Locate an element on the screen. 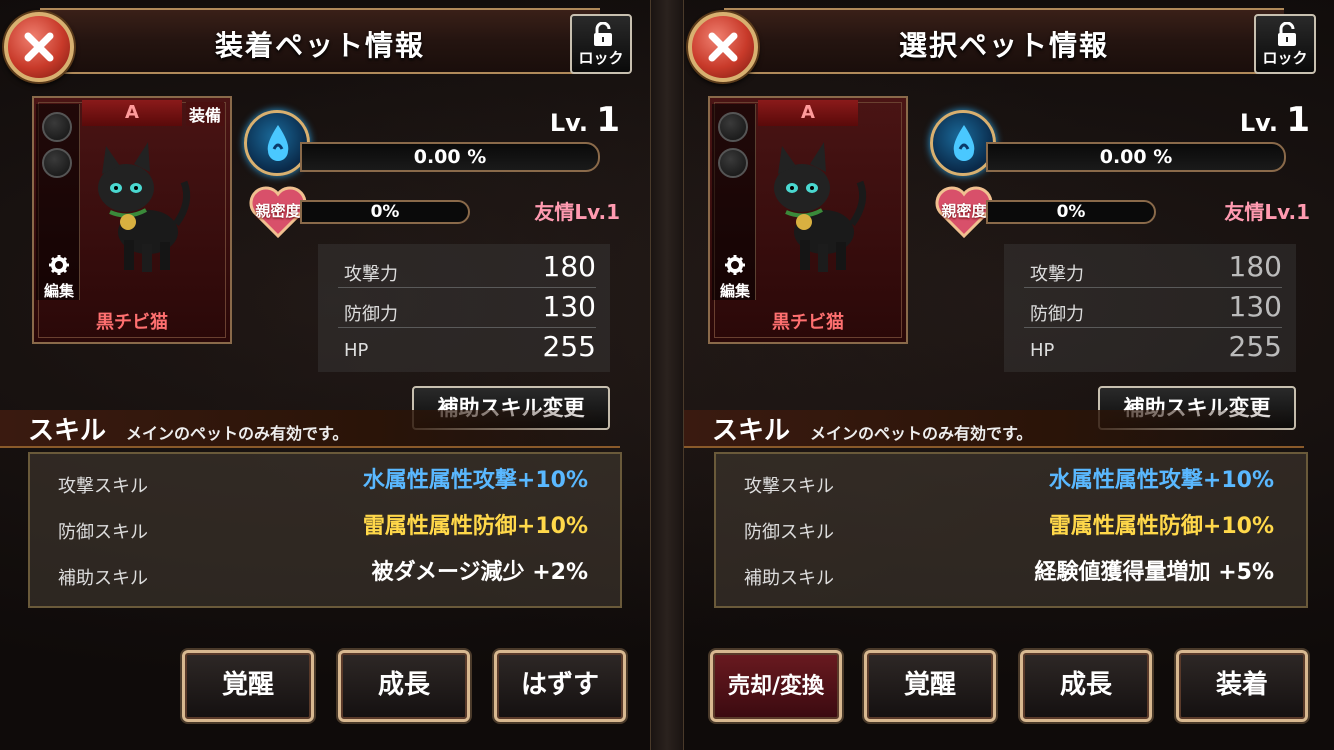 The image size is (1334, 750). stat-value: 180 is located at coordinates (569, 266).